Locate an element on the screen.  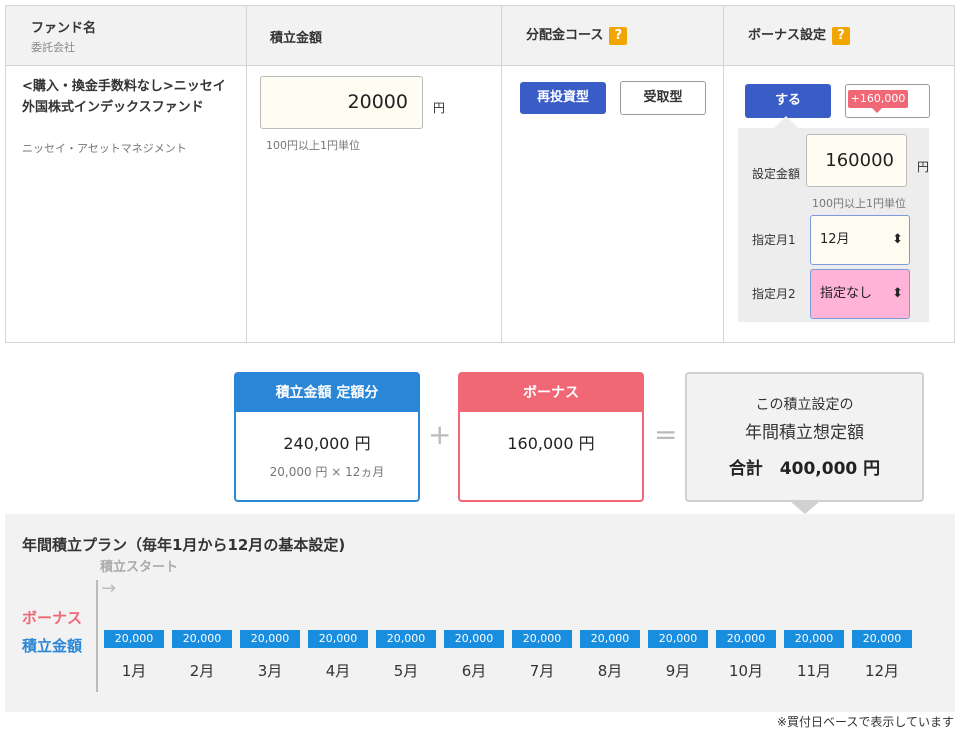
receive-button: 受取型 is located at coordinates (663, 98).